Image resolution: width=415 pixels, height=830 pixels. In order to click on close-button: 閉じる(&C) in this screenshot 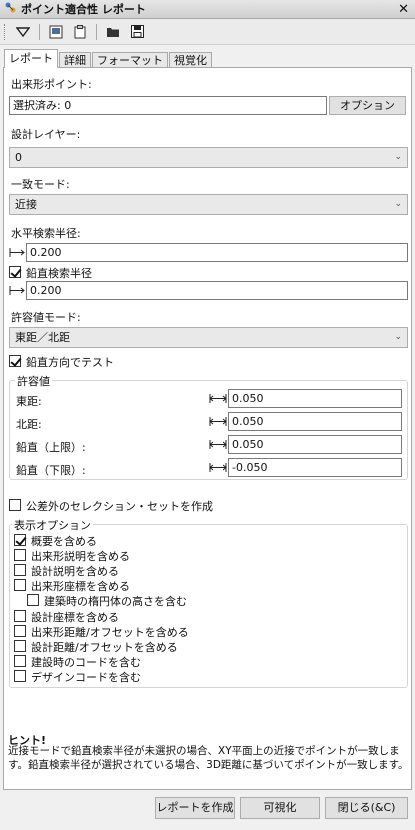, I will do `click(366, 808)`.